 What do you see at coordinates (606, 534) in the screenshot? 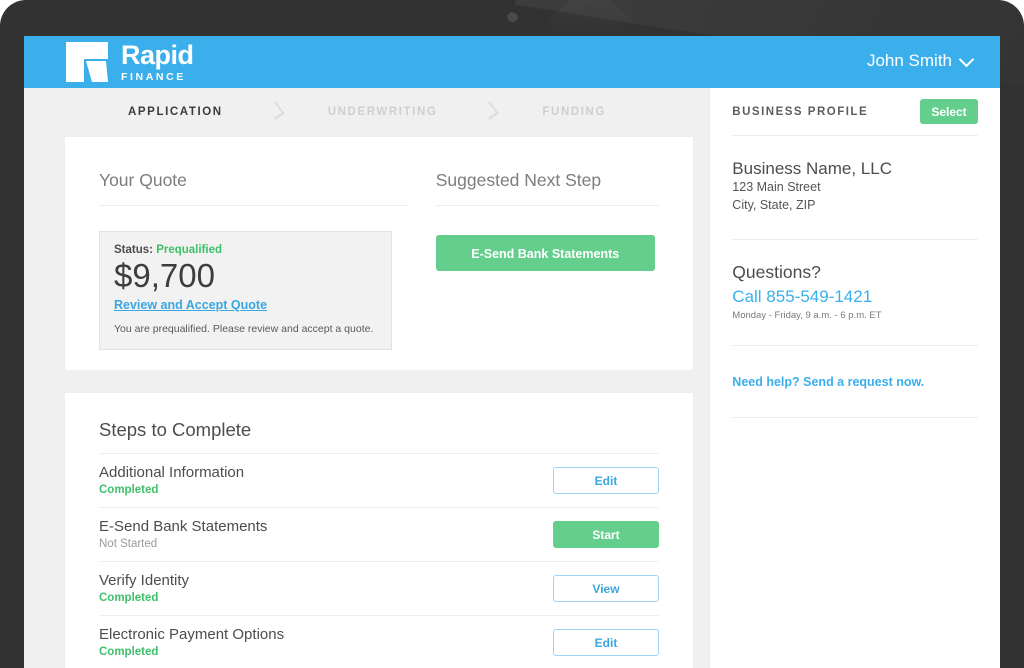
I see `step-action-button: Start` at bounding box center [606, 534].